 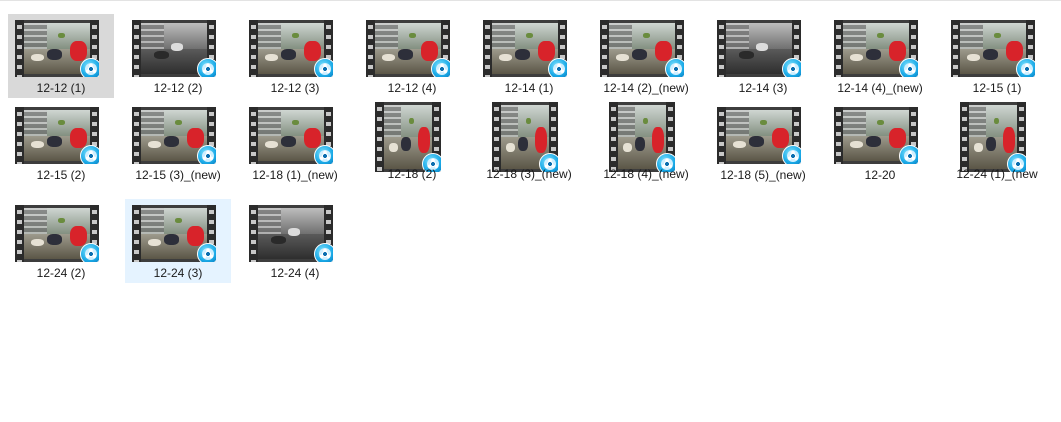 I want to click on file-name-label: 12-18 (3)_(new), so click(x=529, y=174).